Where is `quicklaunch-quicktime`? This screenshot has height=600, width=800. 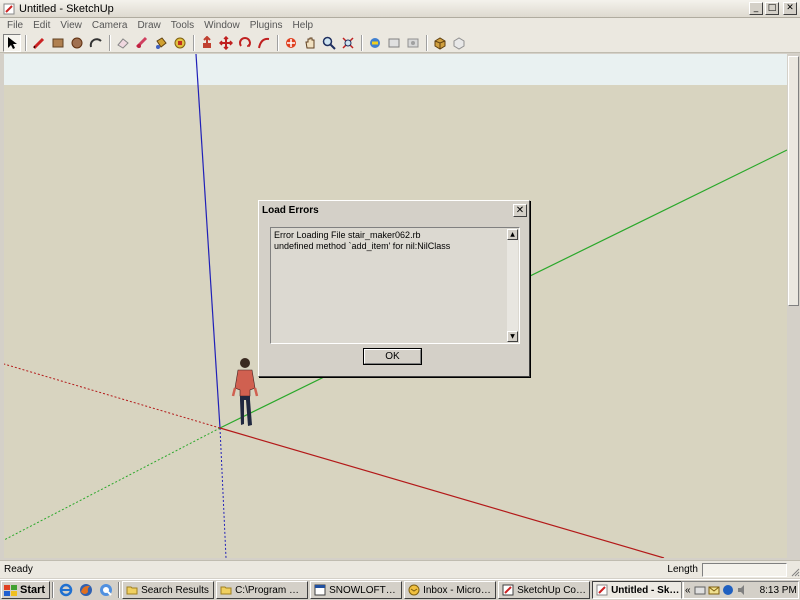 quicklaunch-quicktime is located at coordinates (106, 590).